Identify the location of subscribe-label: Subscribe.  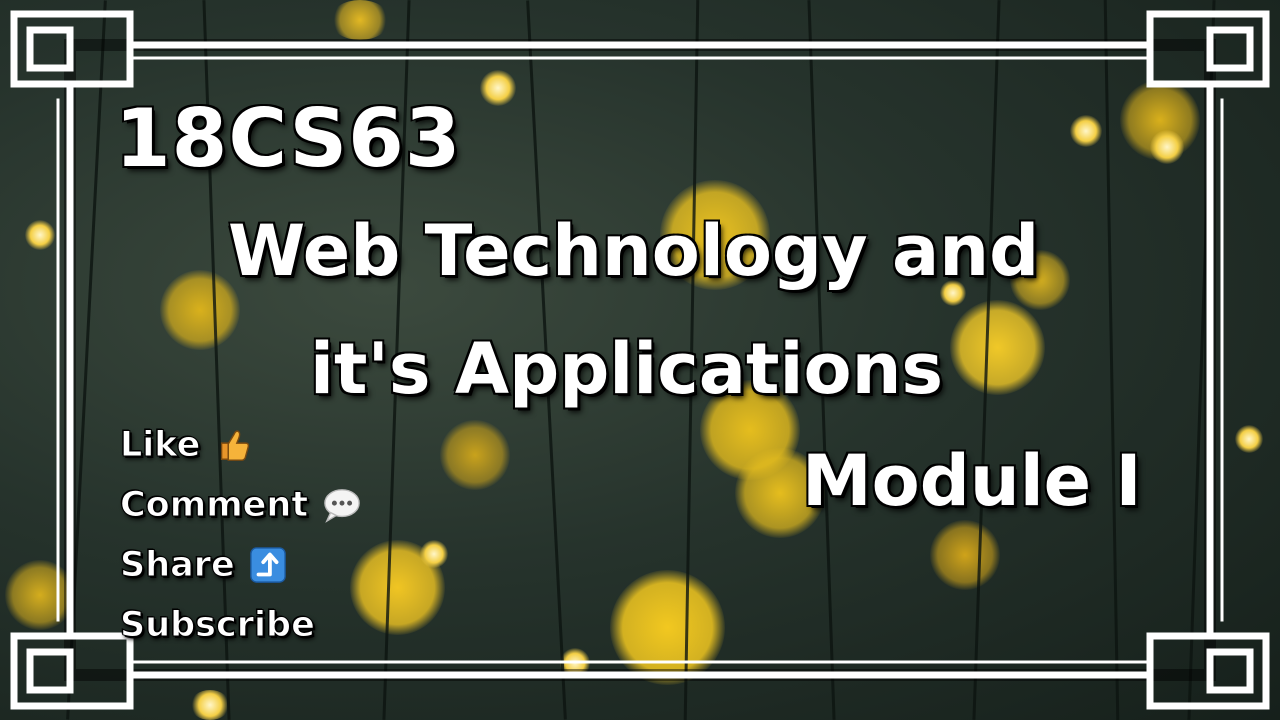
(218, 625).